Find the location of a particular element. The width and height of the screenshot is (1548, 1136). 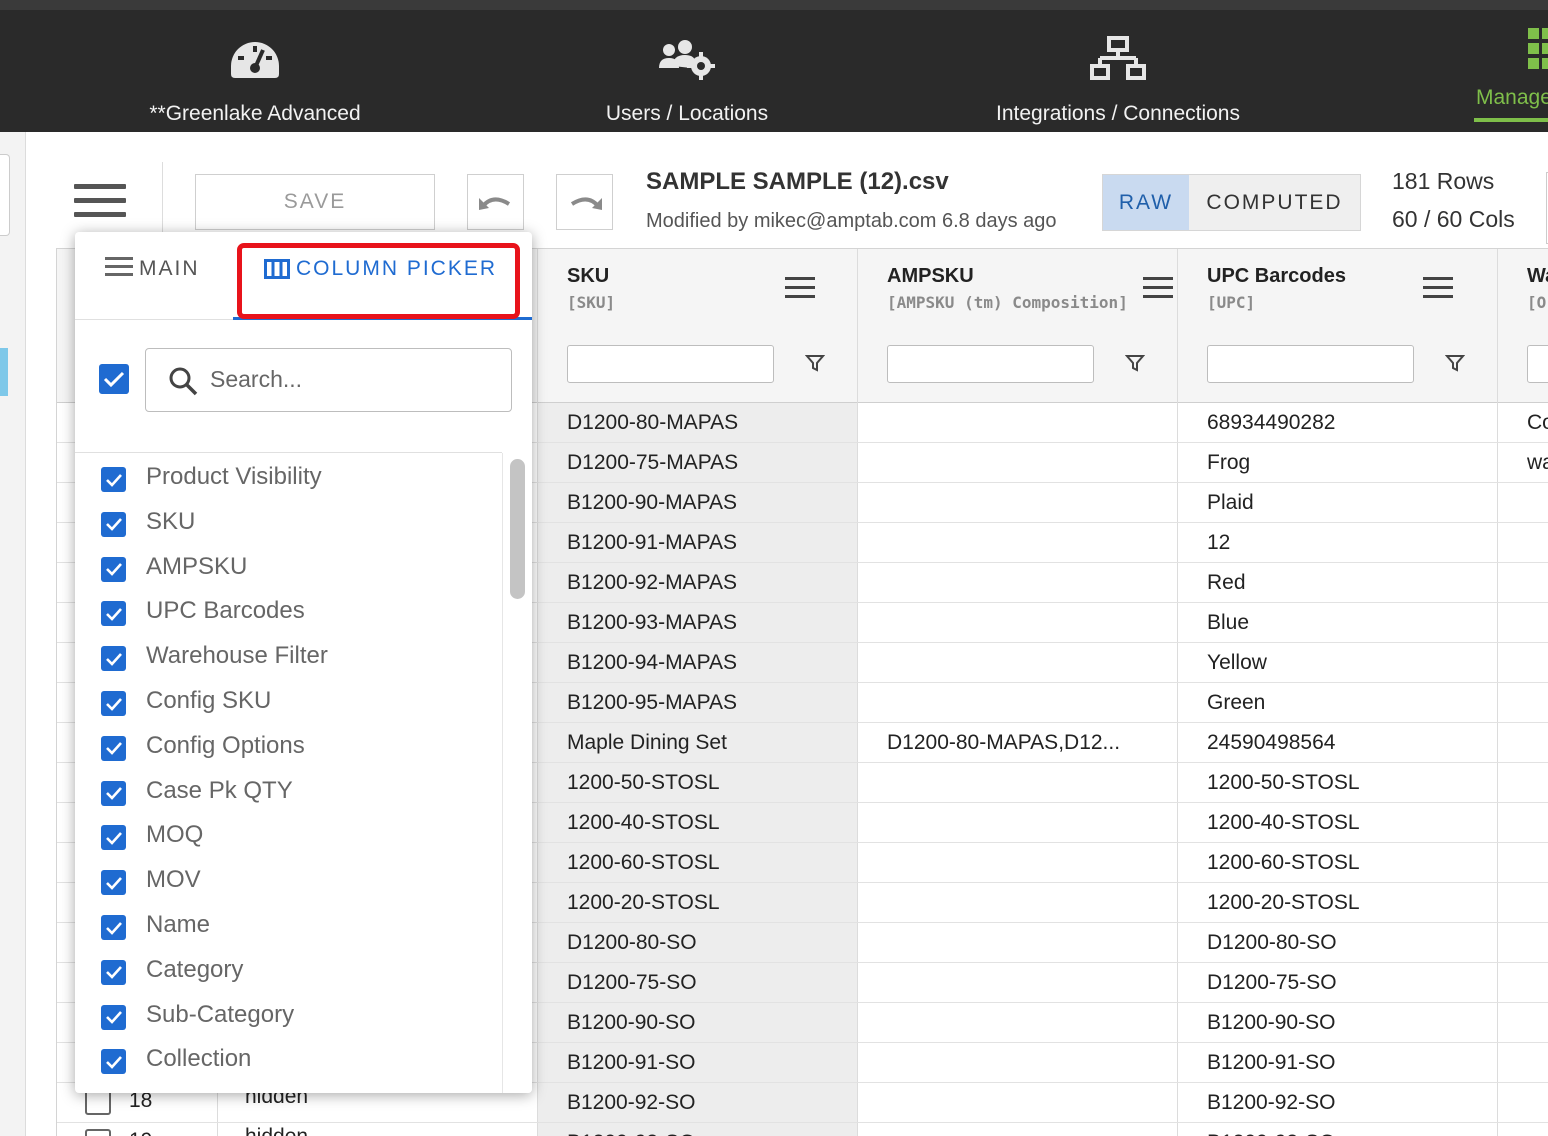

cell-upc: 1200-40-STOSL is located at coordinates (1347, 823).